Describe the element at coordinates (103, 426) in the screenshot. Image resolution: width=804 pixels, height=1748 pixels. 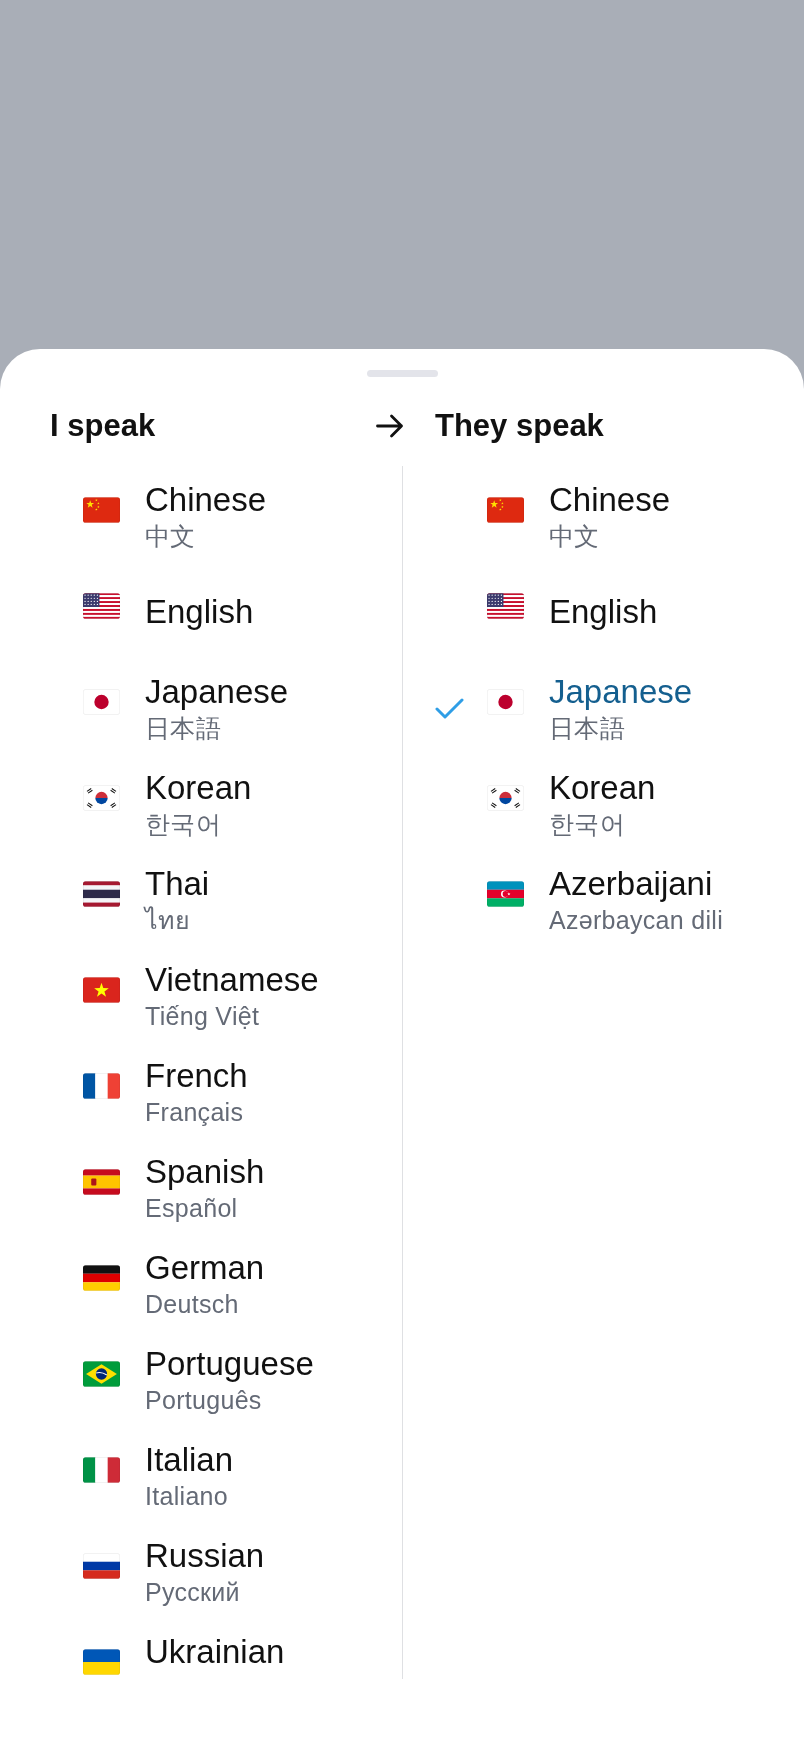
I see `column-heading: I speak` at that location.